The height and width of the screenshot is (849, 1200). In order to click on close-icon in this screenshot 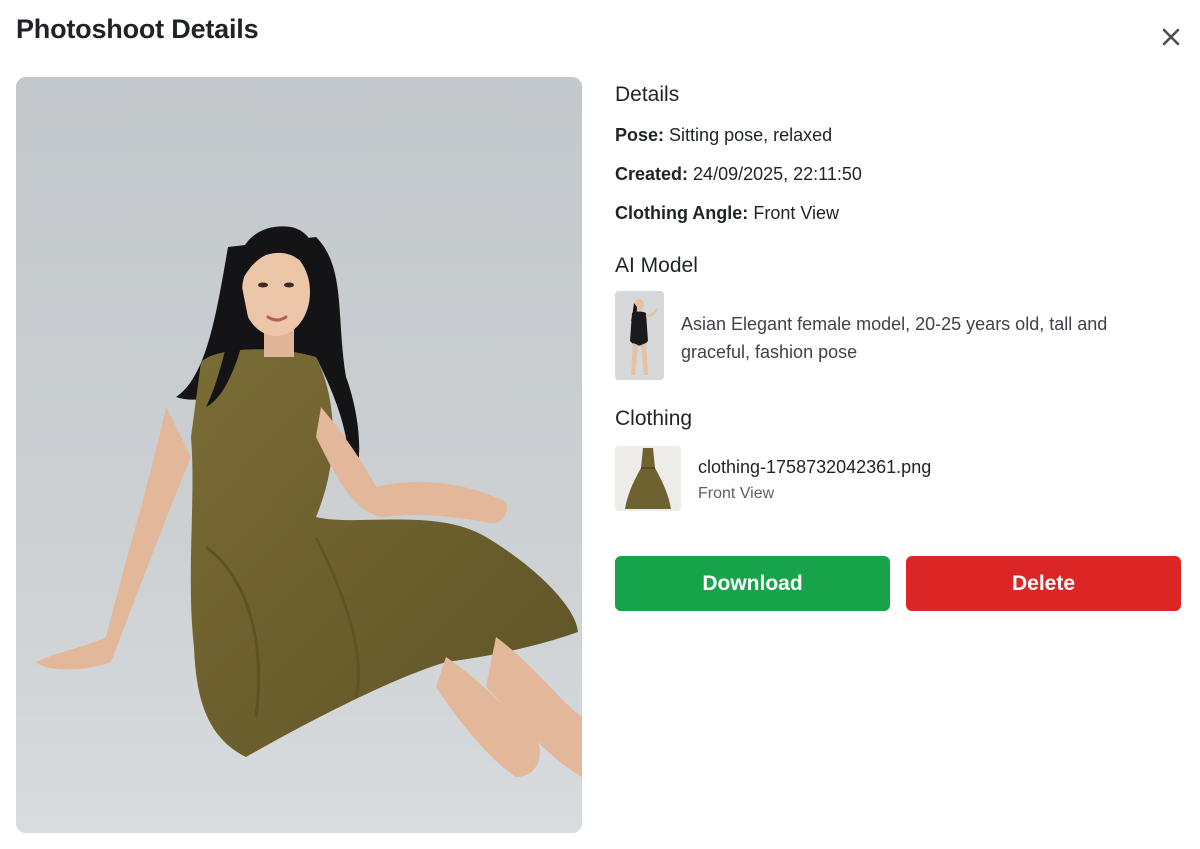, I will do `click(1171, 37)`.